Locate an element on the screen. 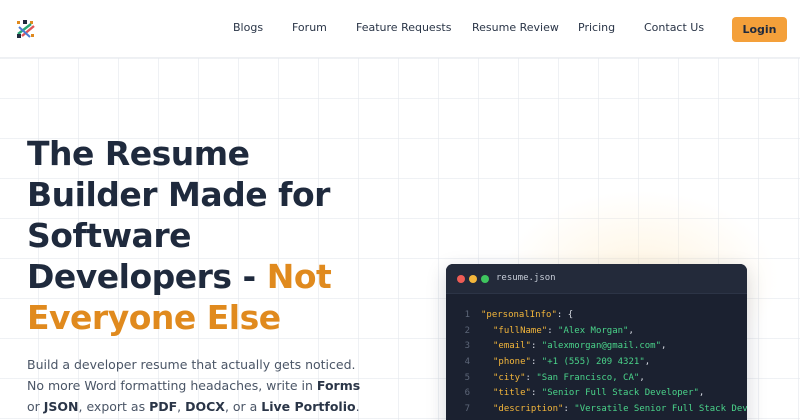 The image size is (800, 420). json-key: "fullName" is located at coordinates (520, 330).